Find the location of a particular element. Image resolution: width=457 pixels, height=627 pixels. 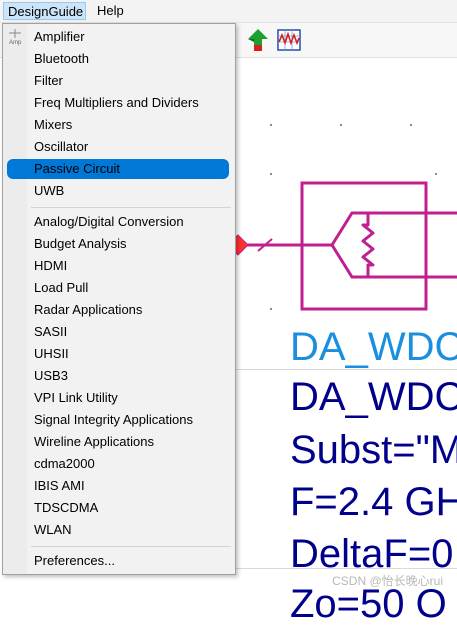

component-instance-name: DA_WDC is located at coordinates (373, 347).